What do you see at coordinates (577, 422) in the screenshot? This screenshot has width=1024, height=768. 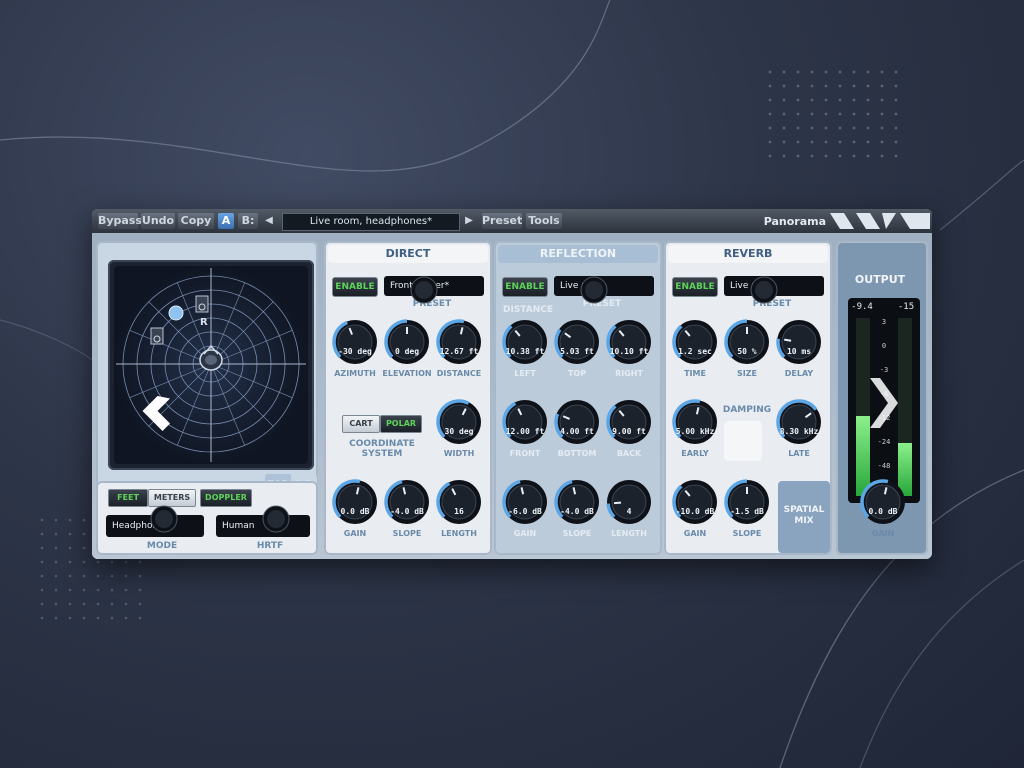 I see `reflection-bottom-knob: 4.00 ft` at bounding box center [577, 422].